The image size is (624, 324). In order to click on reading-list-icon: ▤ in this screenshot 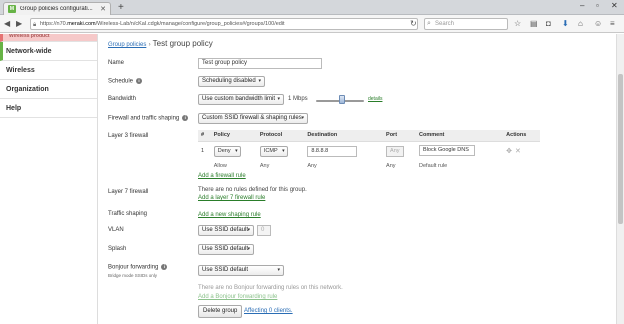, I will do `click(534, 24)`.